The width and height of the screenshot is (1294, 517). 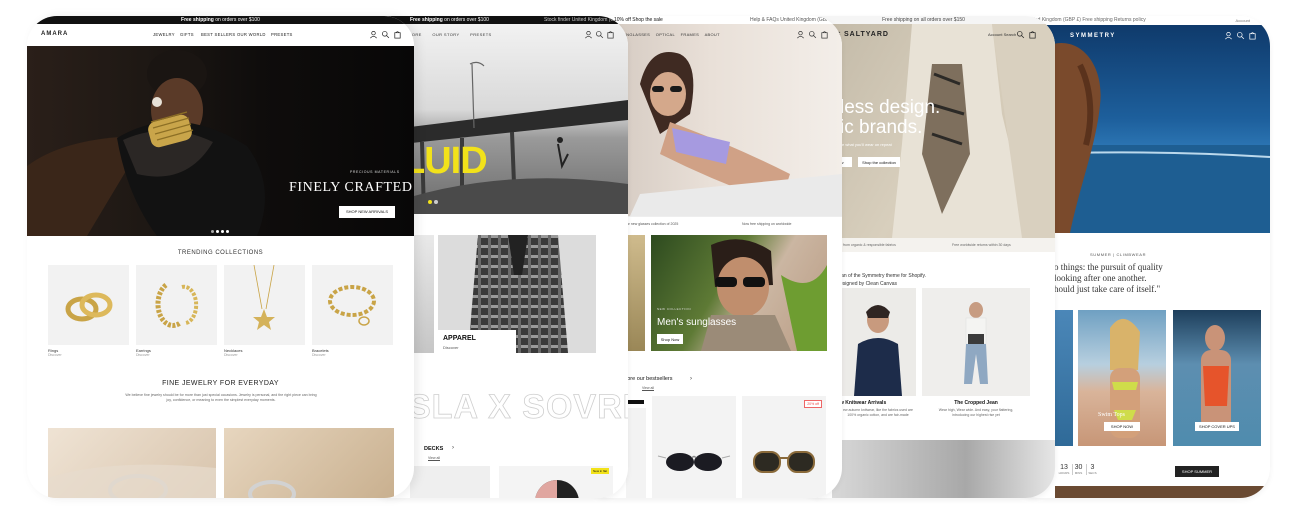 I want to click on mens-card-kicker: NEW COLLECTION, so click(x=674, y=309).